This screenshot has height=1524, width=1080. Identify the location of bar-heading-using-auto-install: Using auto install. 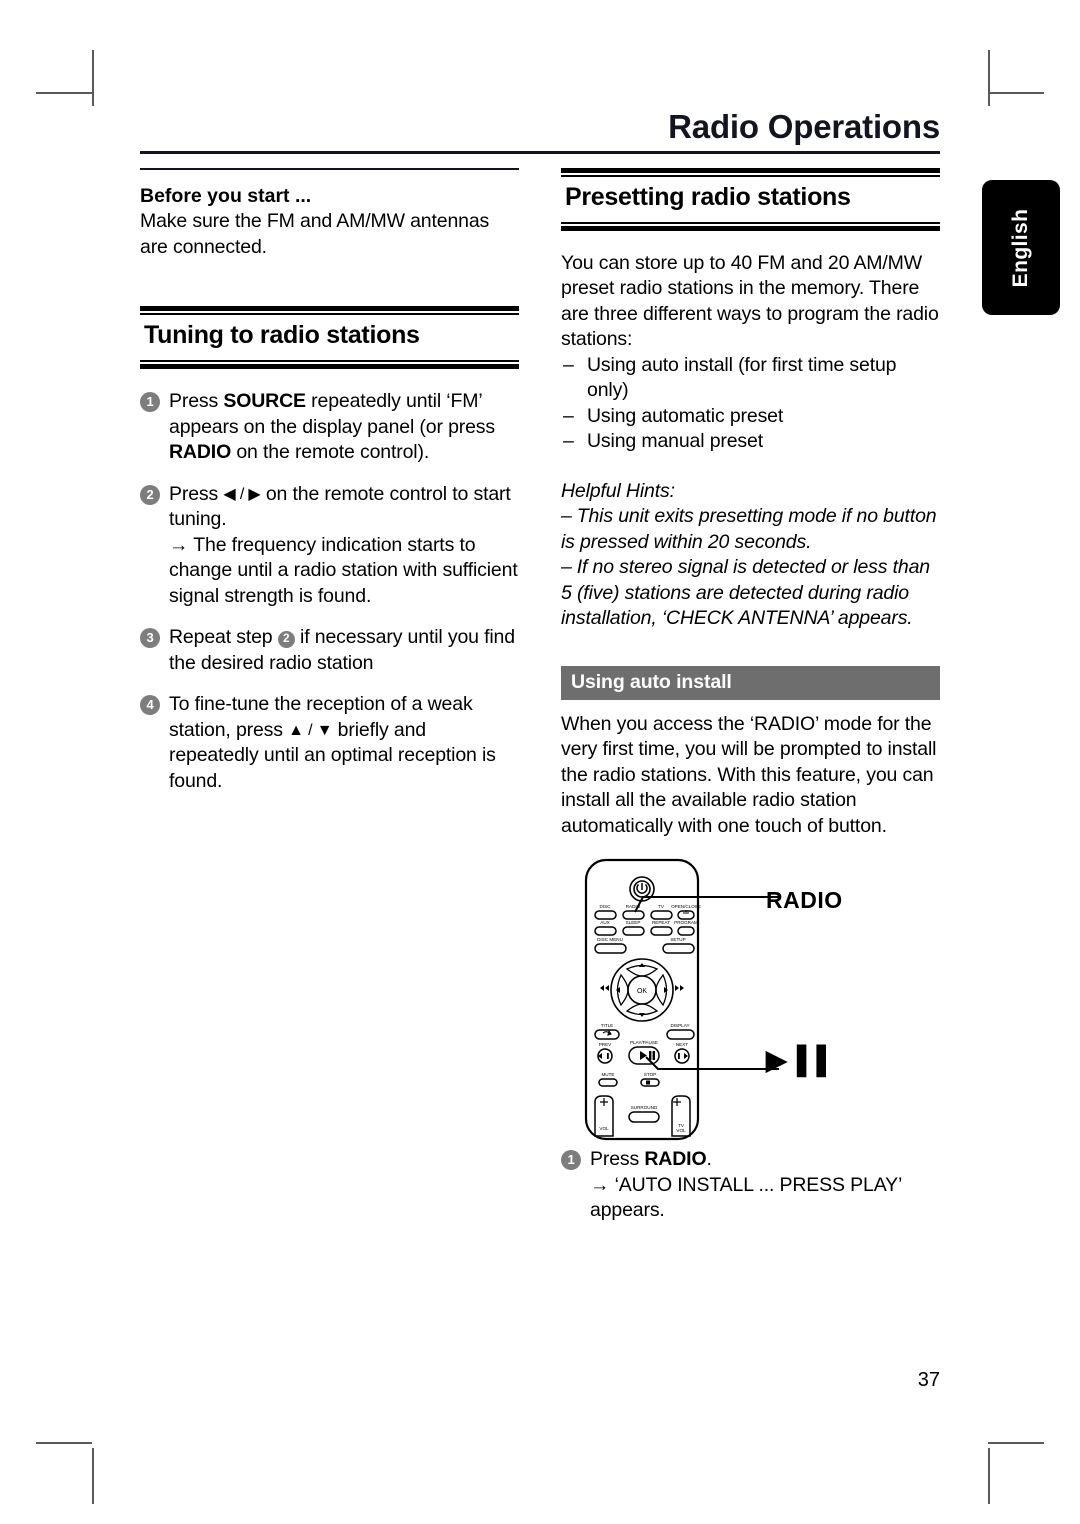
(750, 682).